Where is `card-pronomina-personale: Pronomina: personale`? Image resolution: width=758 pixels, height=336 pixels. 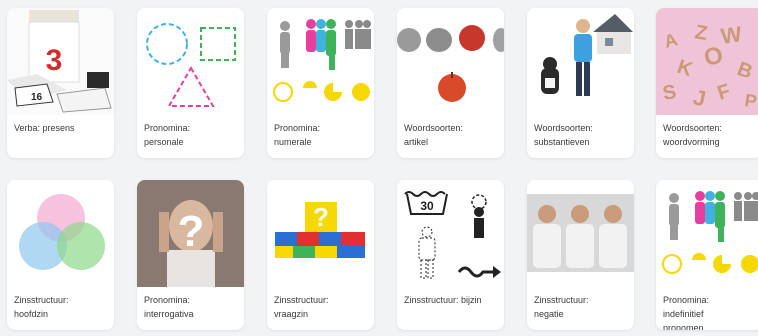
card-pronomina-personale: Pronomina: personale is located at coordinates (190, 83).